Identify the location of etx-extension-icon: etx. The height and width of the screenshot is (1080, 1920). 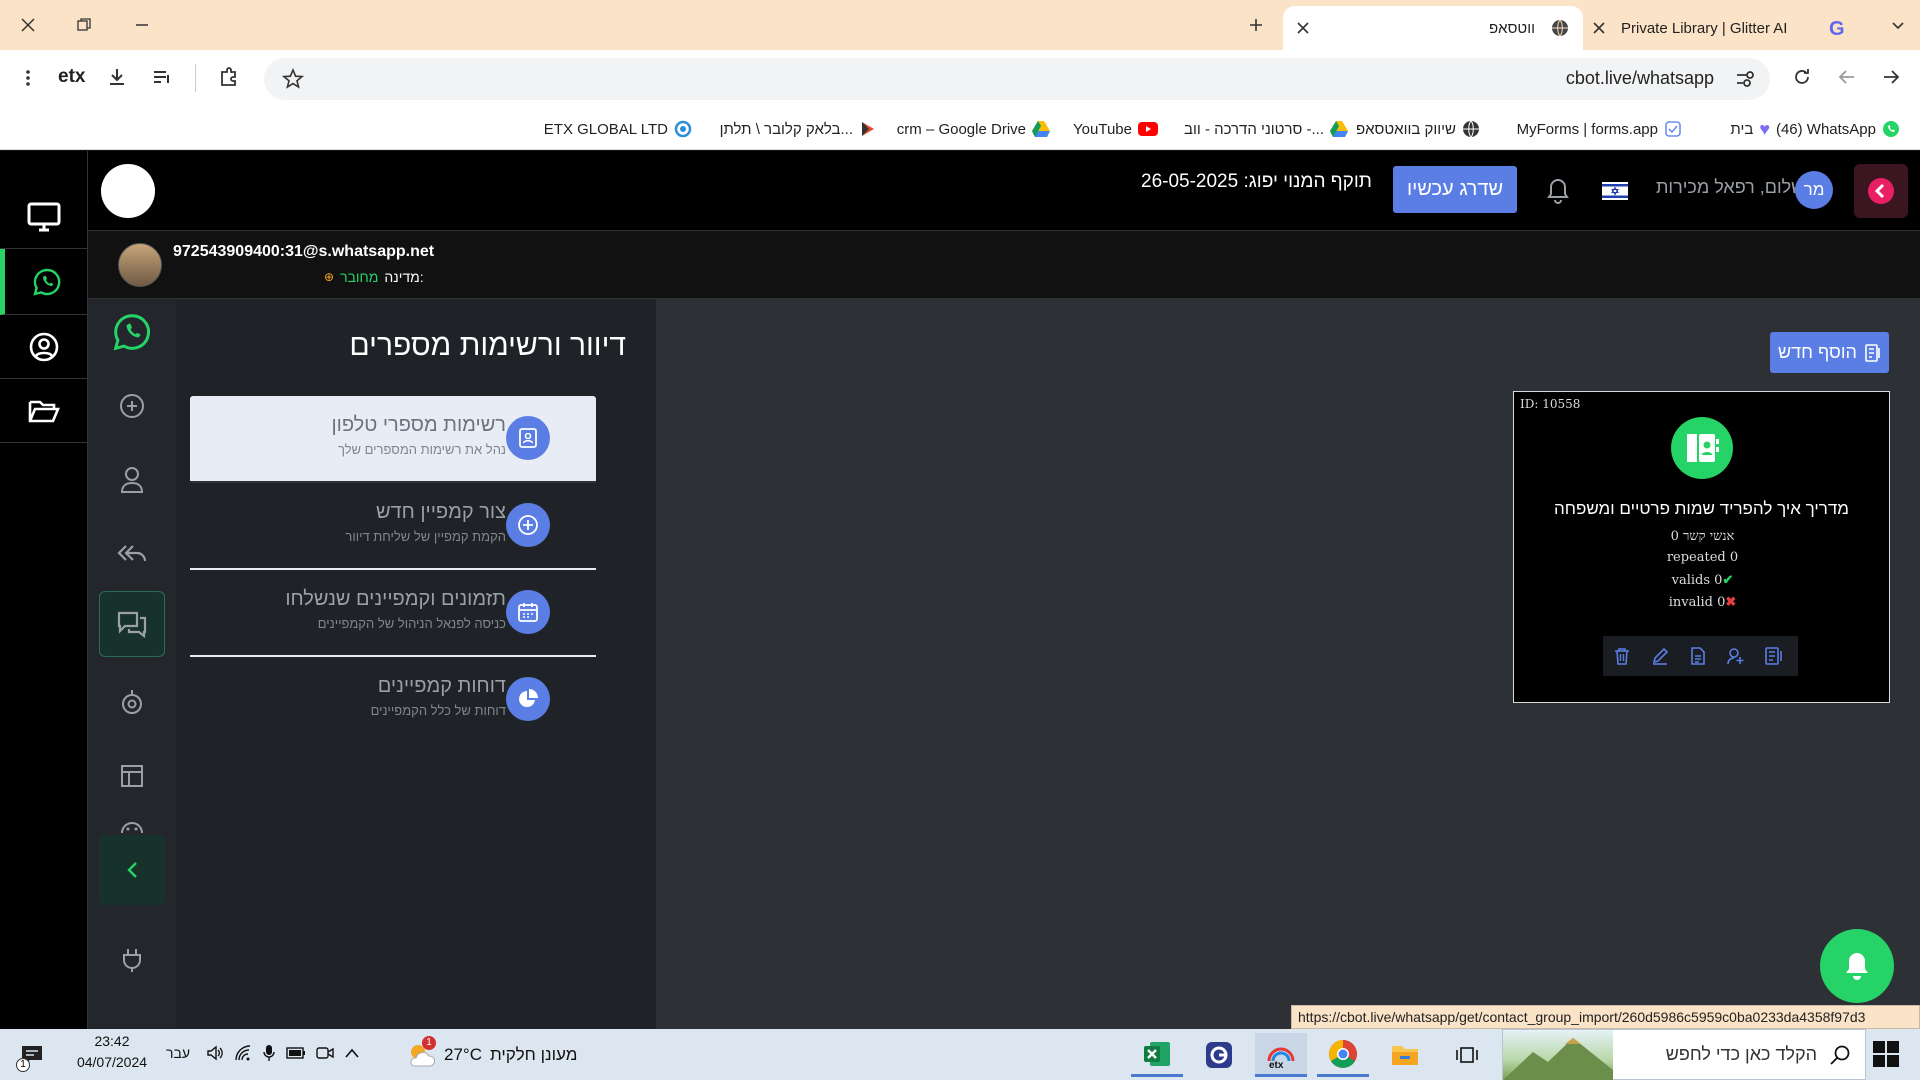
(71, 77).